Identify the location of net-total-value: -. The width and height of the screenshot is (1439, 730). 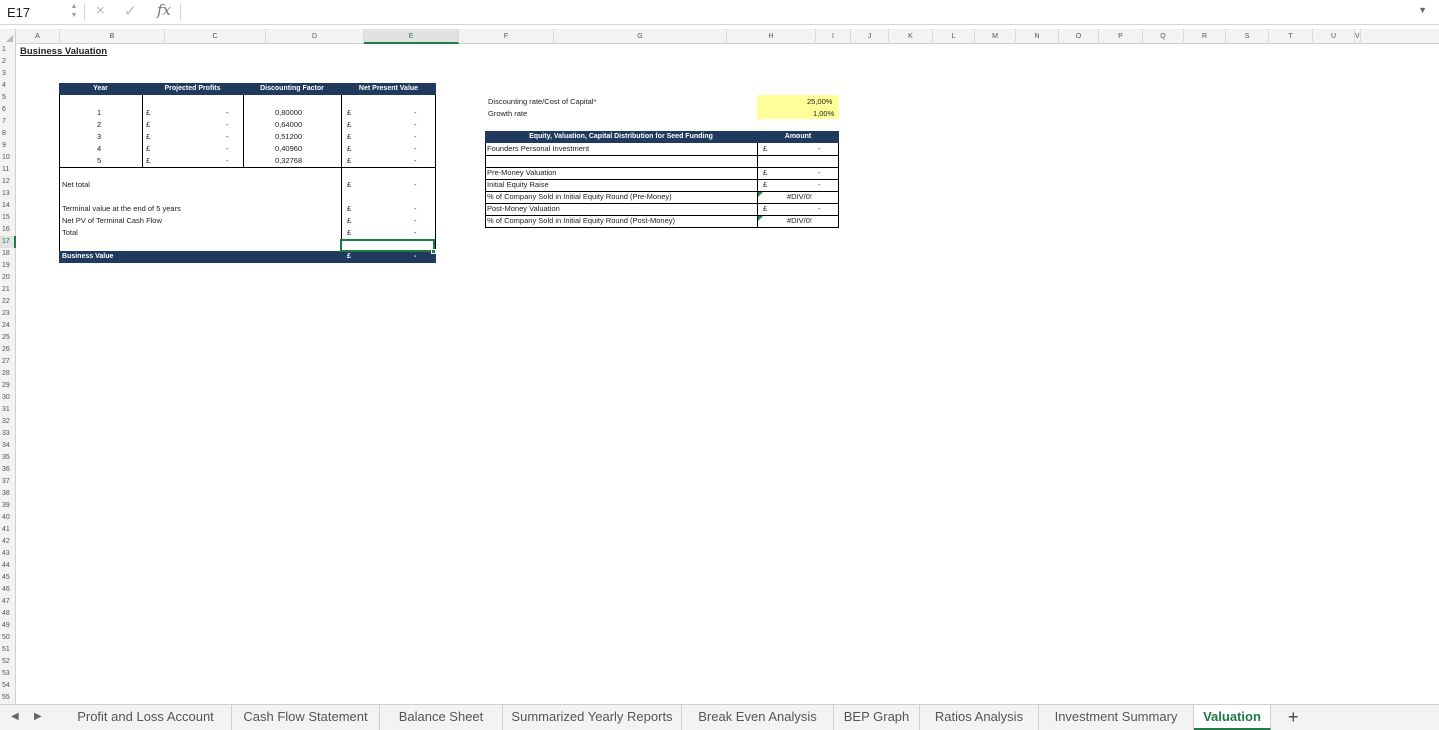
(415, 185).